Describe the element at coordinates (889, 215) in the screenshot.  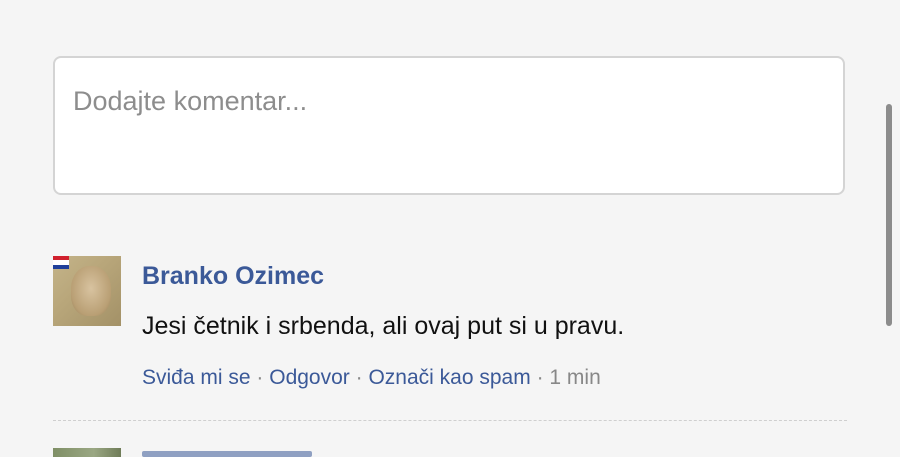
I see `scrollbar` at that location.